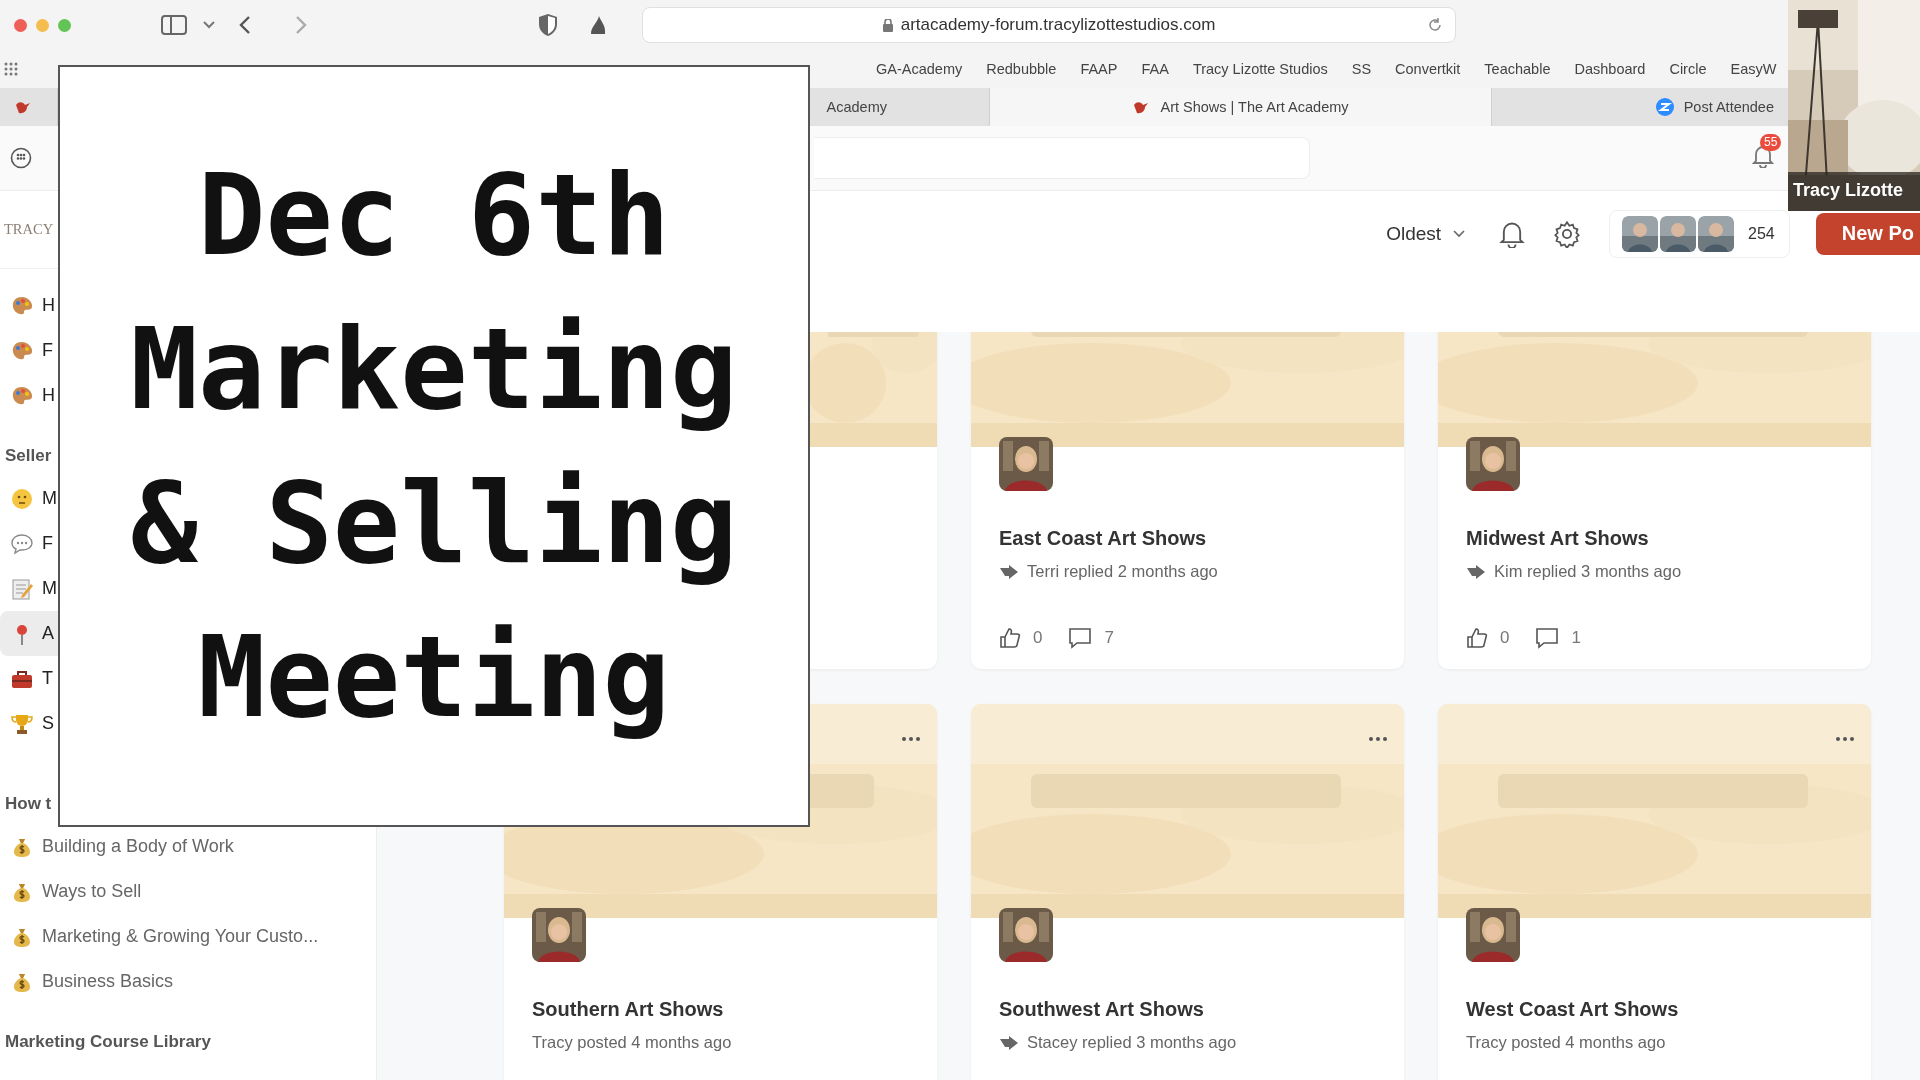 This screenshot has height=1080, width=1920. What do you see at coordinates (1771, 142) in the screenshot?
I see `notification-count: 55` at bounding box center [1771, 142].